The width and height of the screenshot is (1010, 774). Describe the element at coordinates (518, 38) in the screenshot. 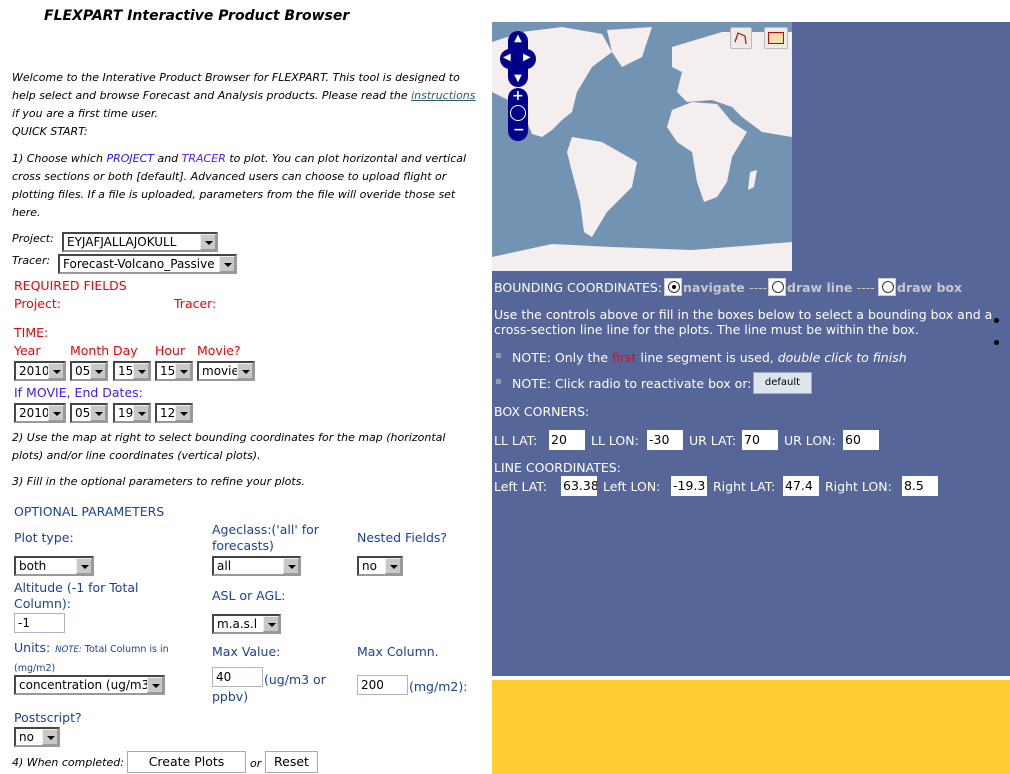

I see `pan-up-icon: ▲` at that location.